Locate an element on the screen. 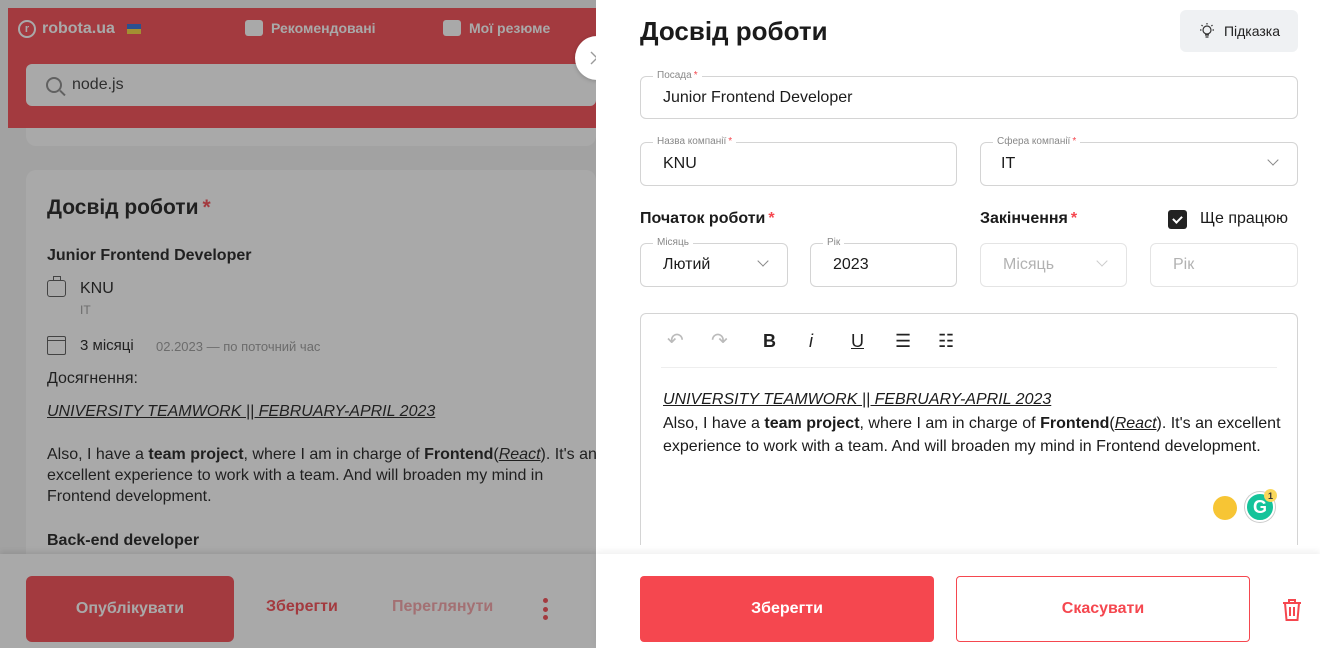 This screenshot has height=648, width=1320. nav-recommended-label: Рекомендовані is located at coordinates (323, 28).